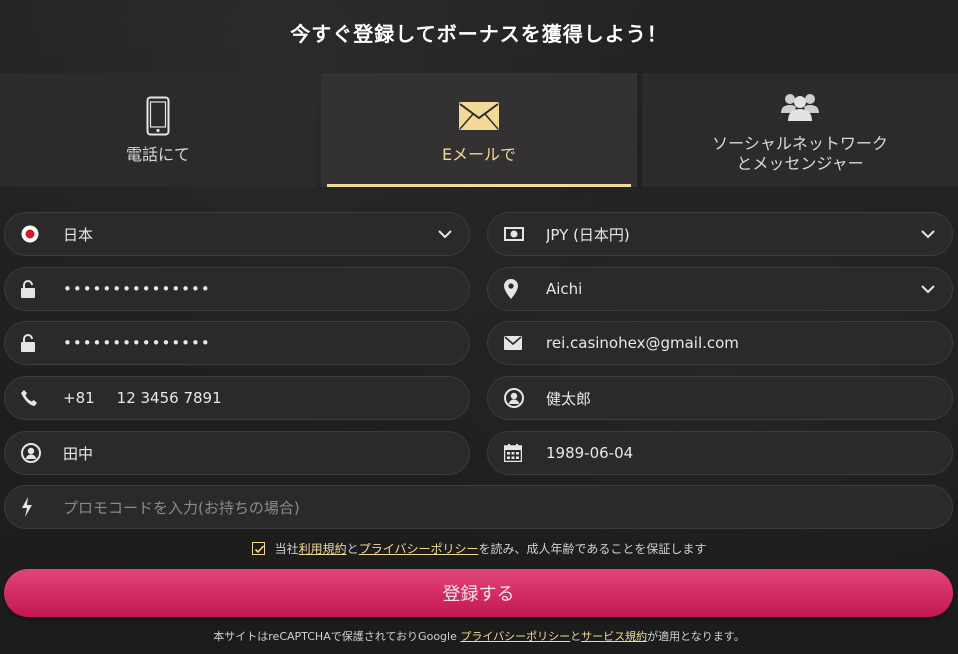 The height and width of the screenshot is (654, 958). What do you see at coordinates (352, 549) in the screenshot?
I see `agreement-and: と` at bounding box center [352, 549].